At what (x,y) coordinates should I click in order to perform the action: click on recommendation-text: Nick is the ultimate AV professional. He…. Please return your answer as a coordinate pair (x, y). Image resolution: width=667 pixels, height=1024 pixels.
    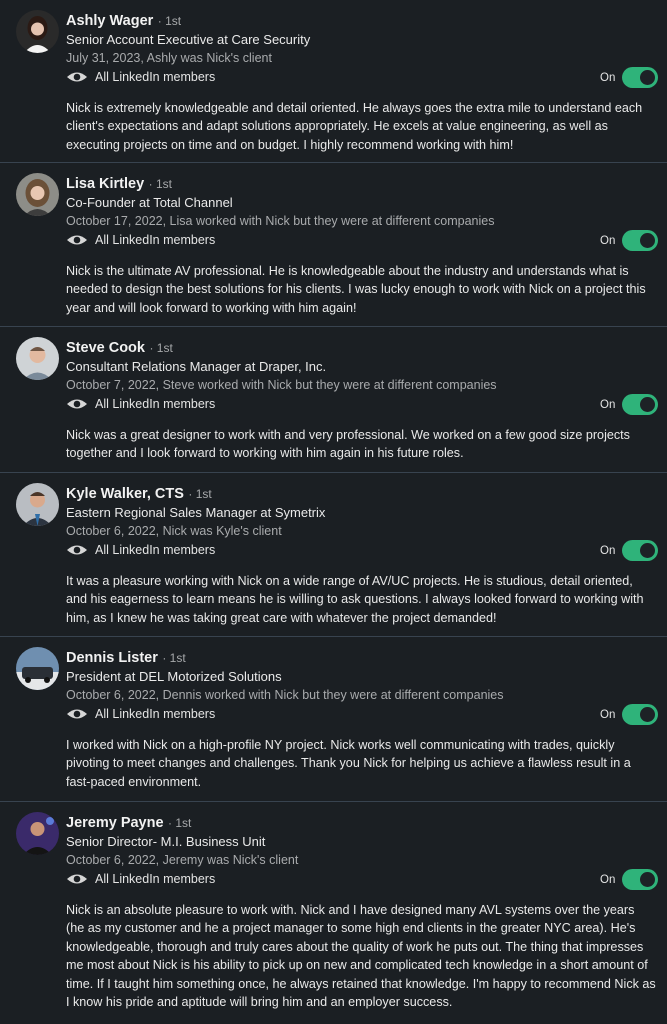
    Looking at the image, I should click on (356, 289).